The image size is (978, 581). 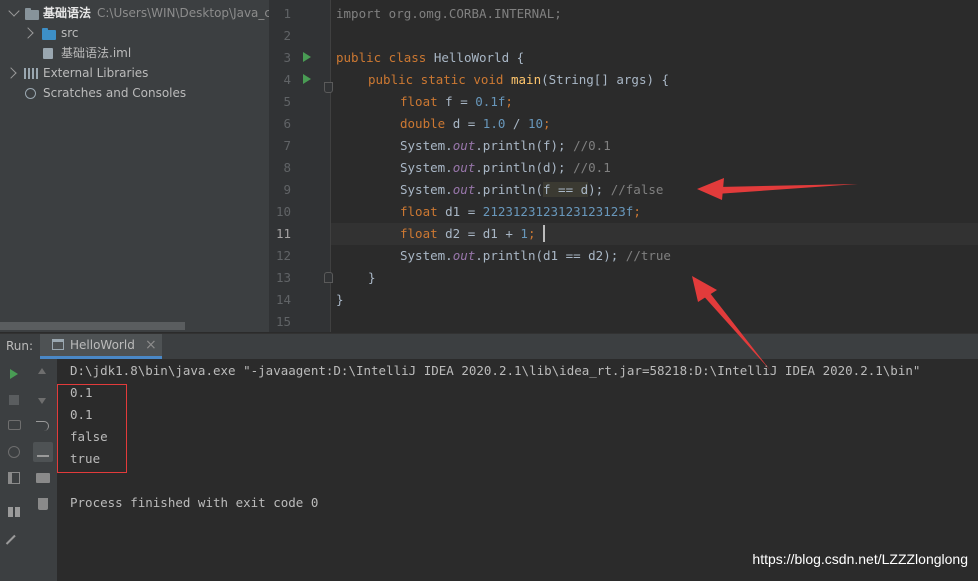 What do you see at coordinates (505, 145) in the screenshot?
I see `code-line-7: System.out.println(f); //0.1` at bounding box center [505, 145].